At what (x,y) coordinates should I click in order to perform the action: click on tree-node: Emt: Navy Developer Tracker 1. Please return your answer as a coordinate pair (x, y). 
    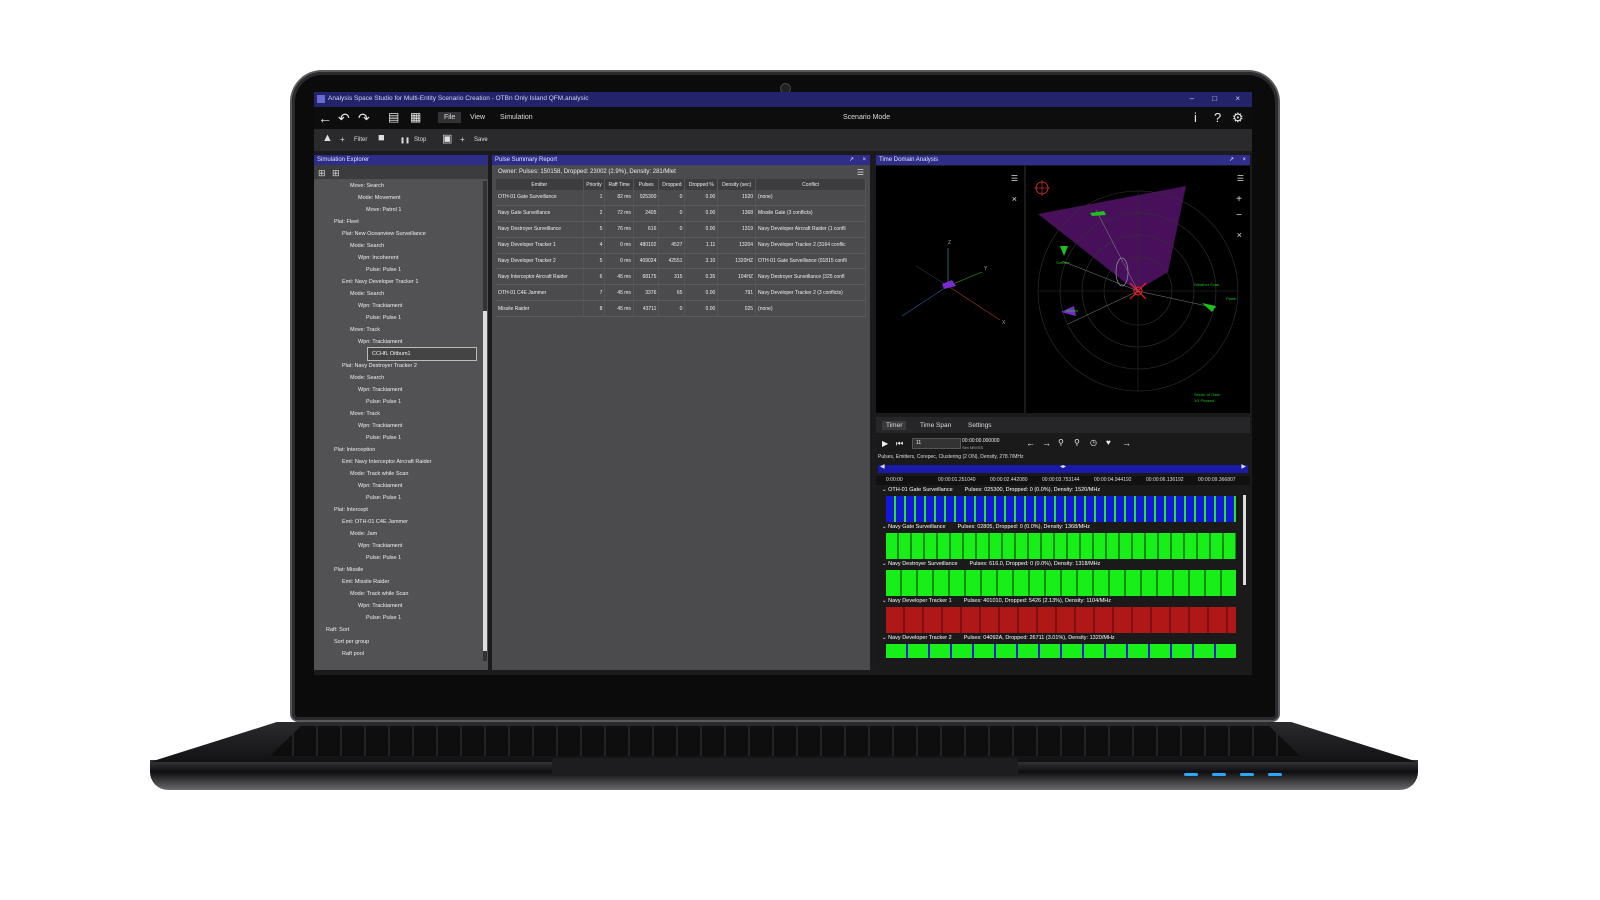
    Looking at the image, I should click on (398, 282).